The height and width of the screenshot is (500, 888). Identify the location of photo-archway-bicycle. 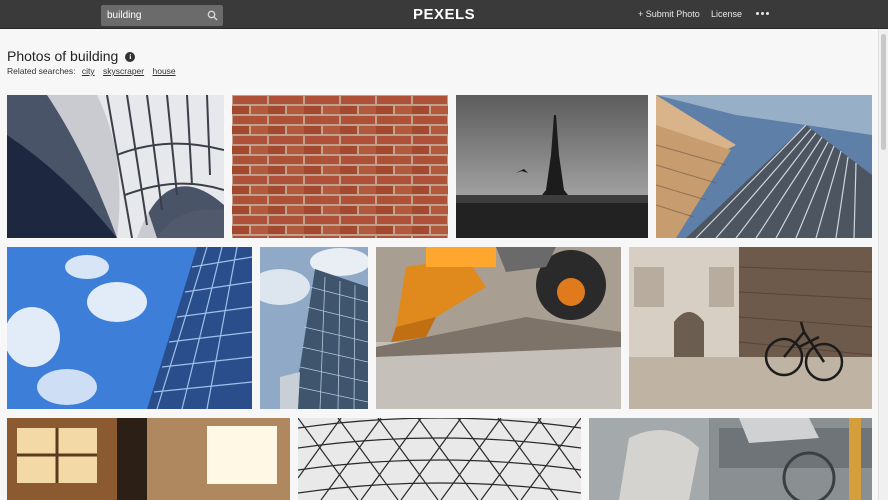
(750, 328).